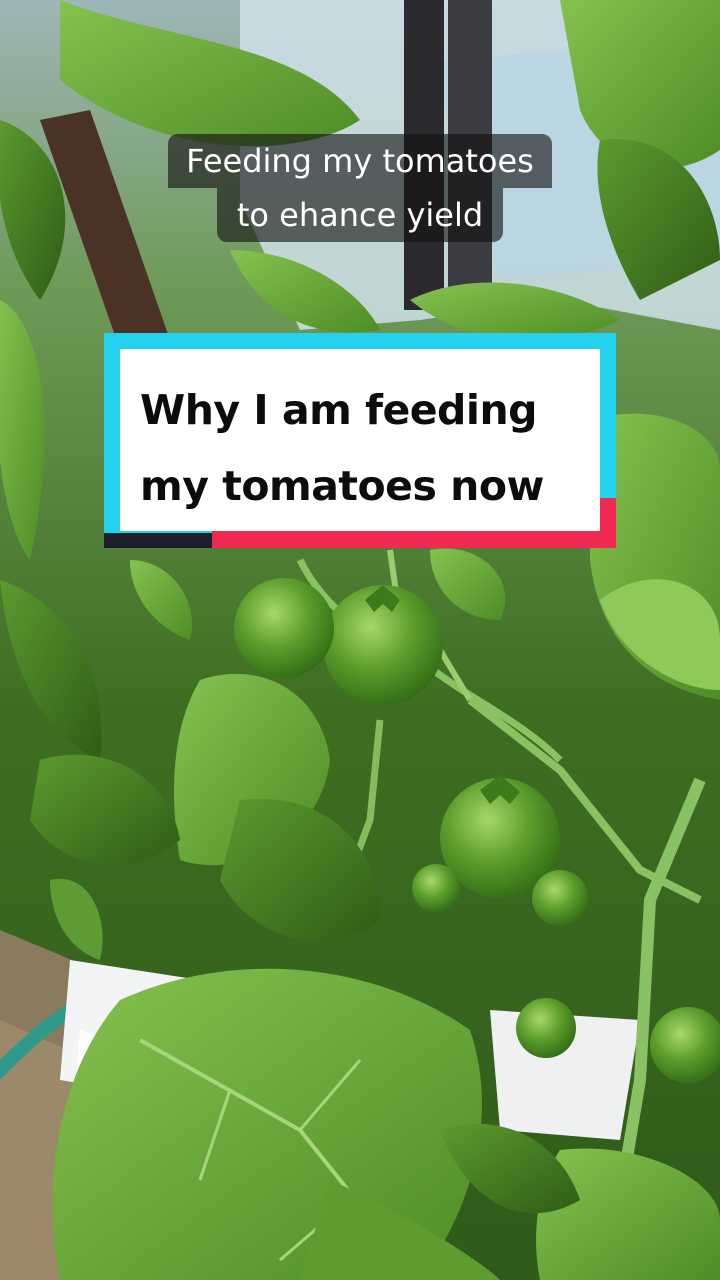 The image size is (720, 1280). What do you see at coordinates (339, 410) in the screenshot?
I see `title-line-1: Why I am feeding` at bounding box center [339, 410].